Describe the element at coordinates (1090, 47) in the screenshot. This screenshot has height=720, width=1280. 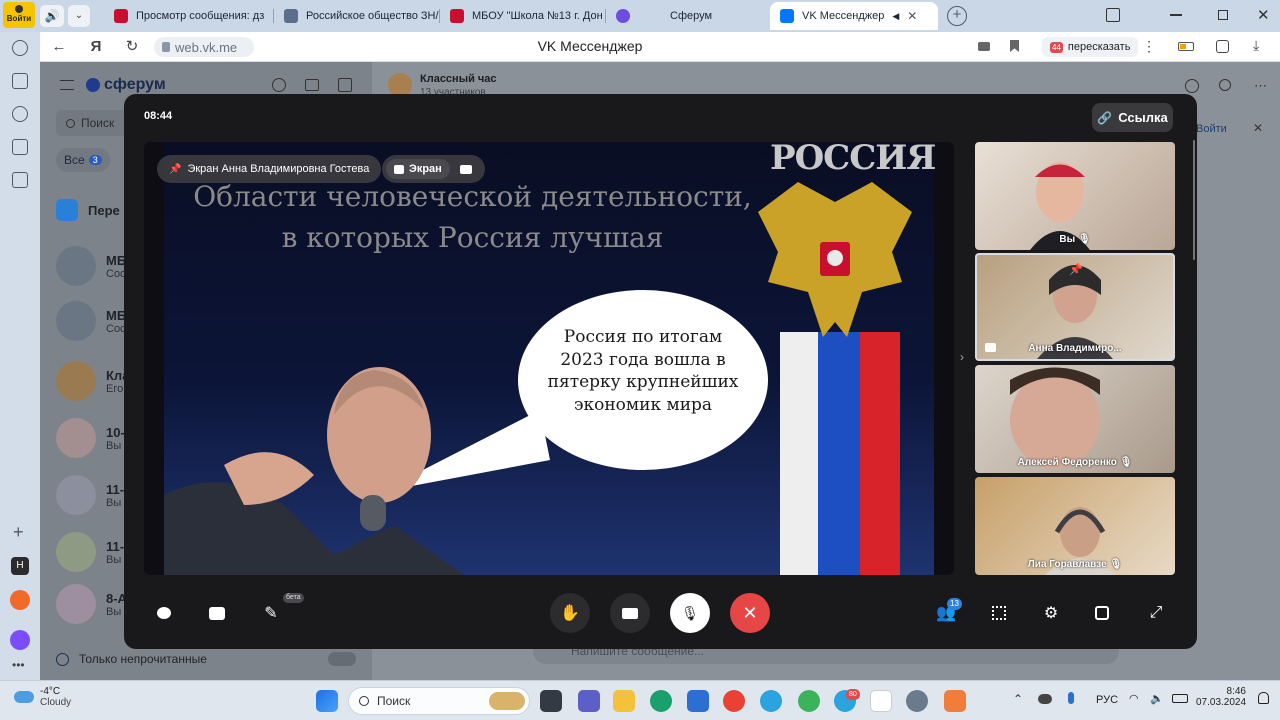
I see `retell-button: 44 пересказать` at that location.